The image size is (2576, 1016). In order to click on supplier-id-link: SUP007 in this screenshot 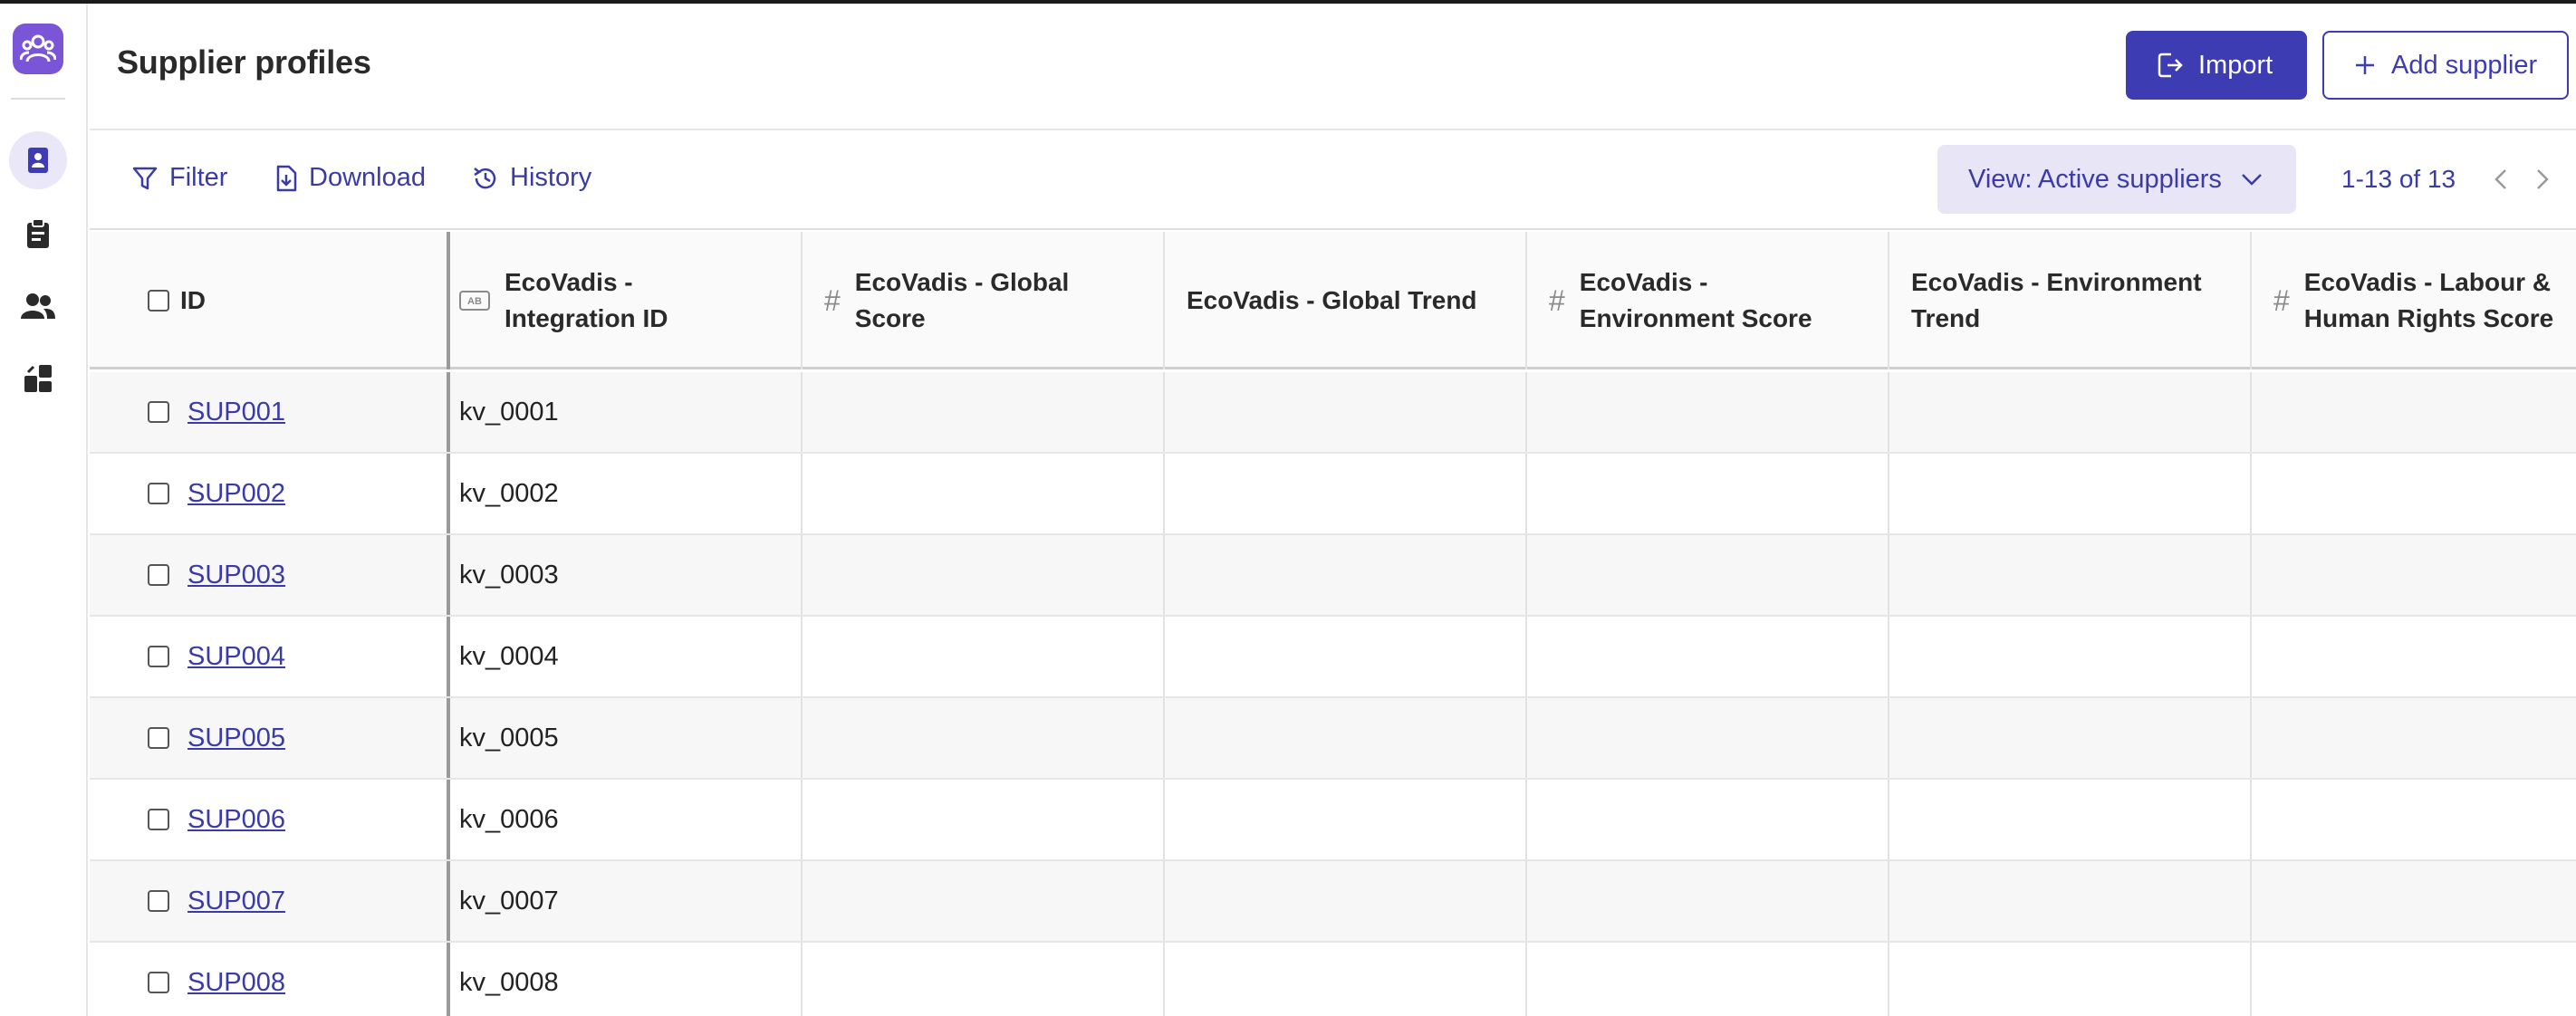, I will do `click(236, 901)`.